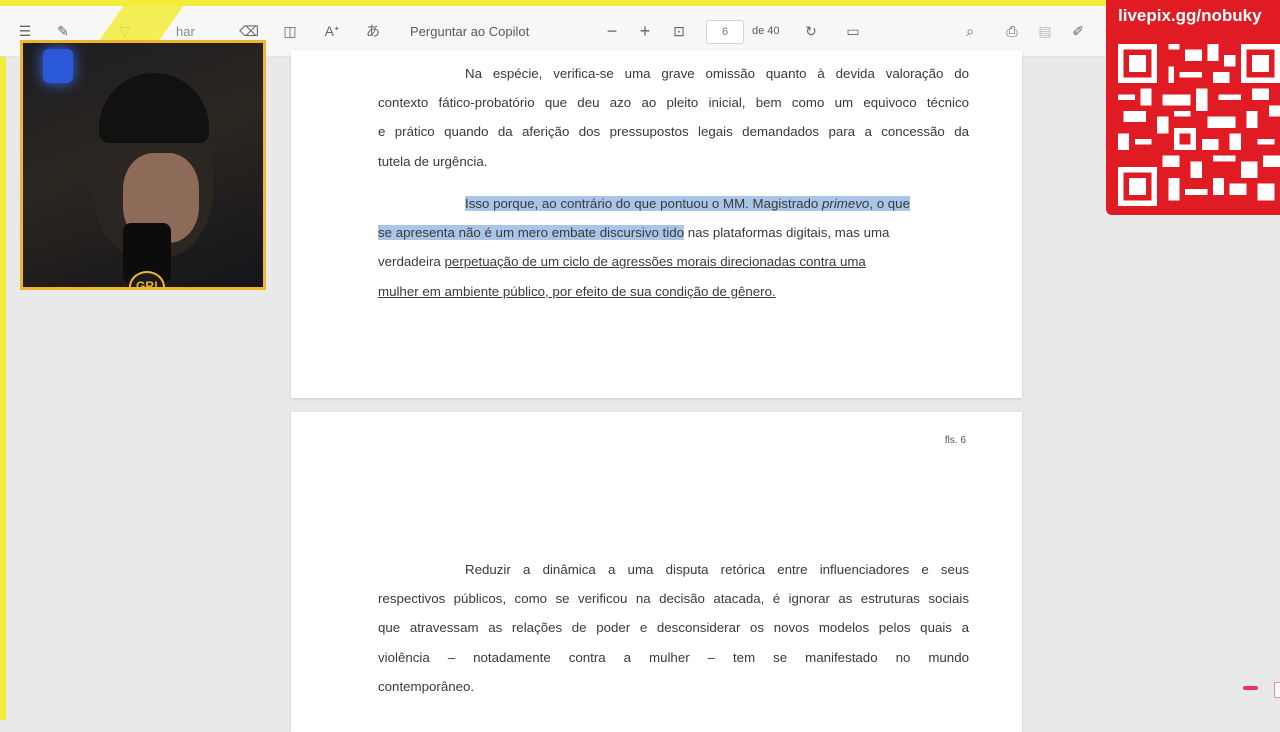 The width and height of the screenshot is (1280, 732). I want to click on menu-icon: ☰, so click(25, 31).